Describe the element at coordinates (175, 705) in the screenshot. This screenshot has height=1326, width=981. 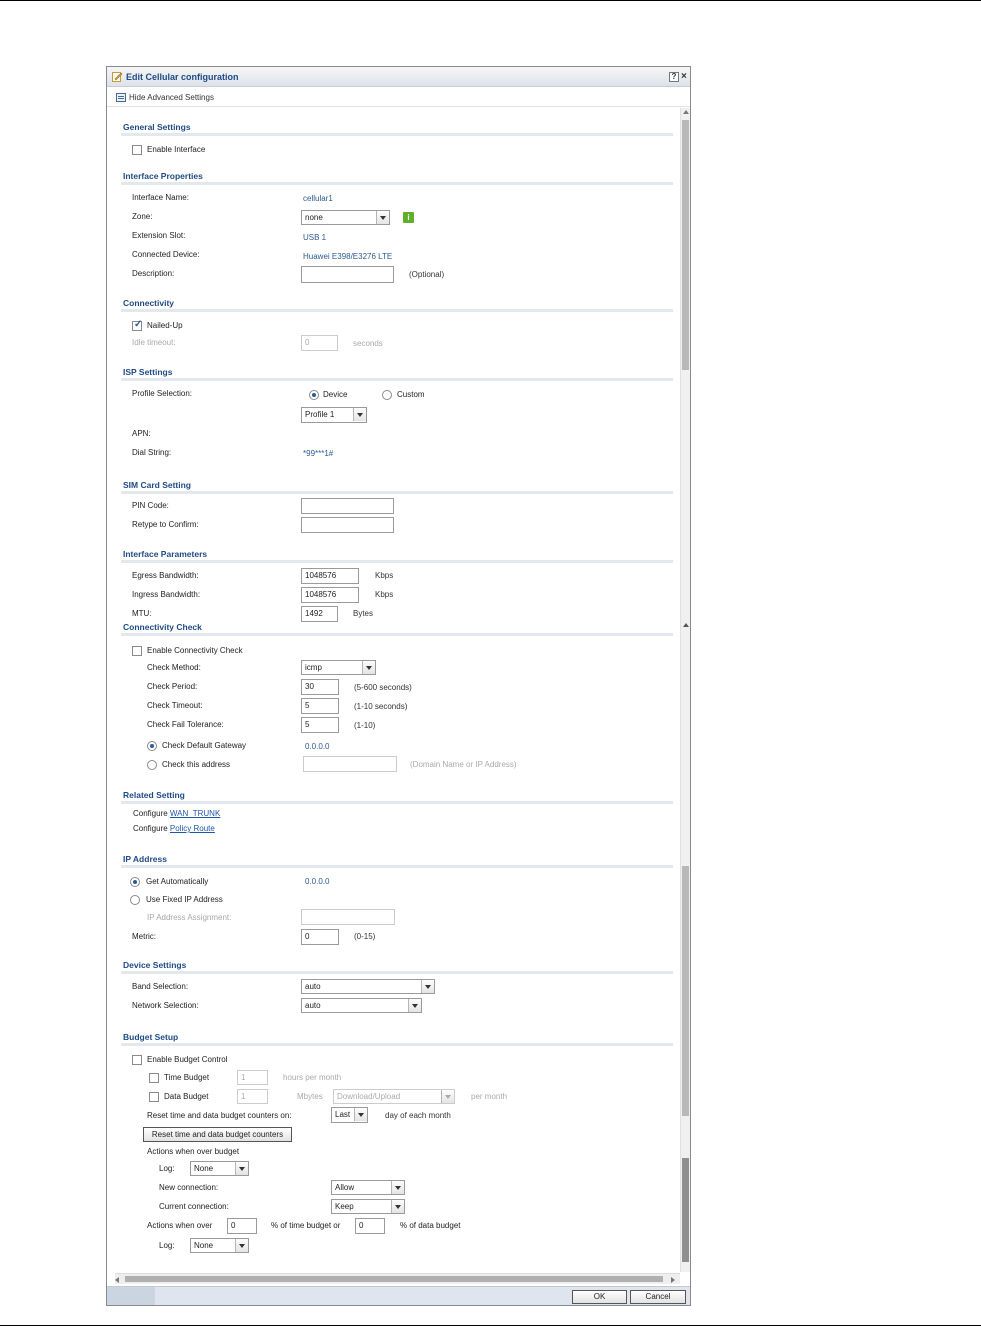
I see `check-timeout-label: Check Timeout:` at that location.